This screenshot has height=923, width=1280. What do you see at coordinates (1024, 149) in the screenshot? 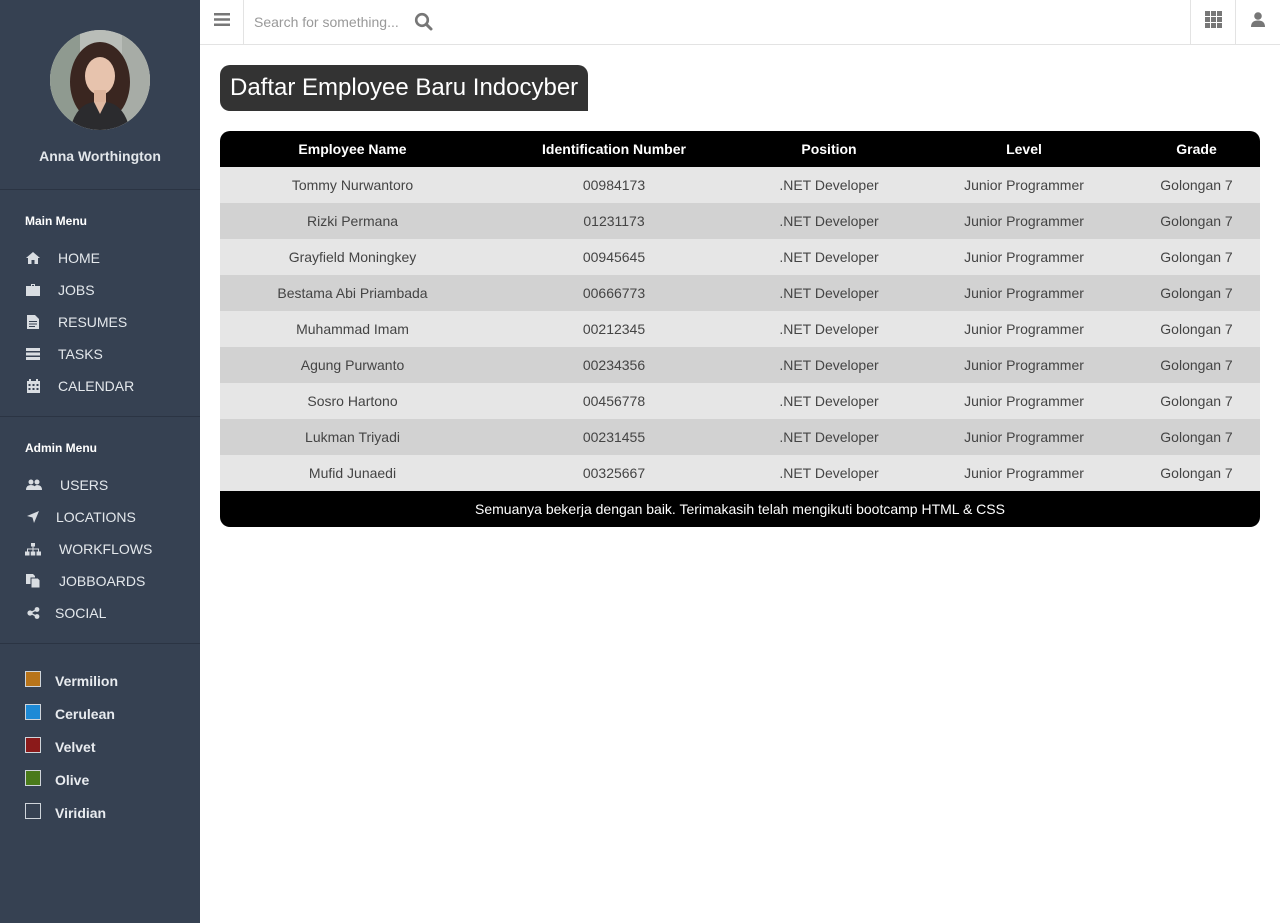
I see `column-header: Level` at bounding box center [1024, 149].